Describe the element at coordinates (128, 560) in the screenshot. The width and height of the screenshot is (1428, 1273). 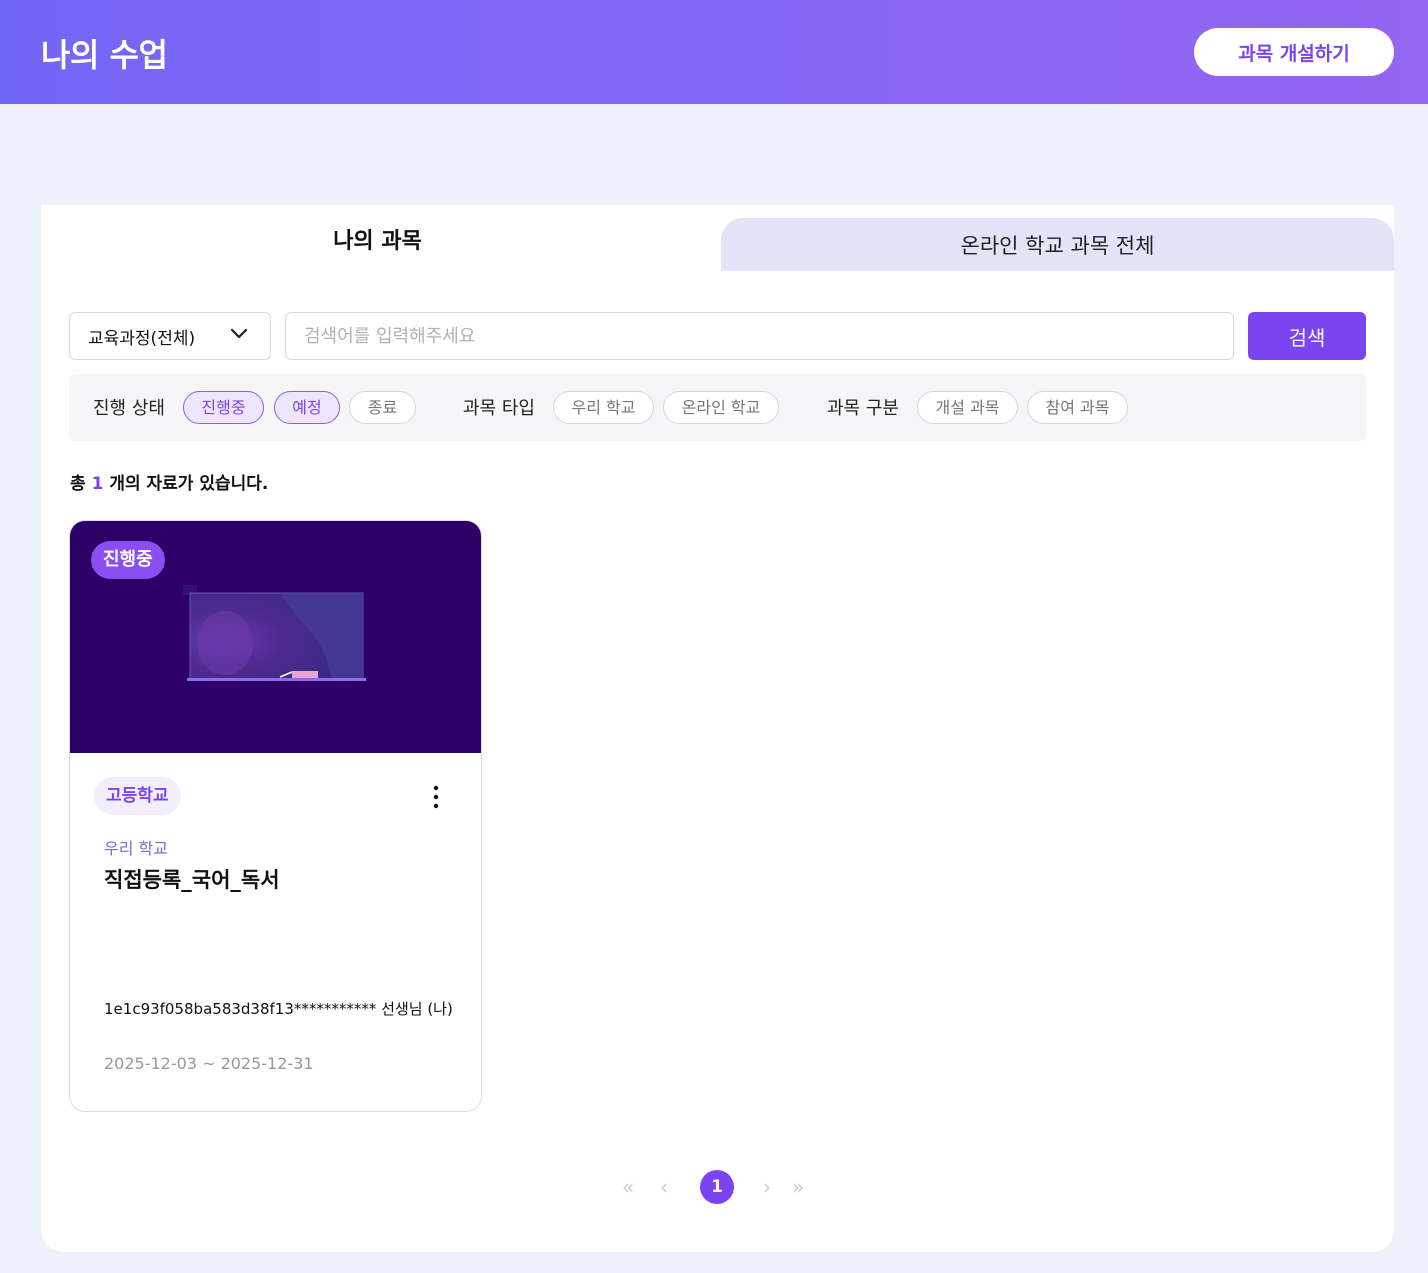
I see `course-status-badge: 진행중` at that location.